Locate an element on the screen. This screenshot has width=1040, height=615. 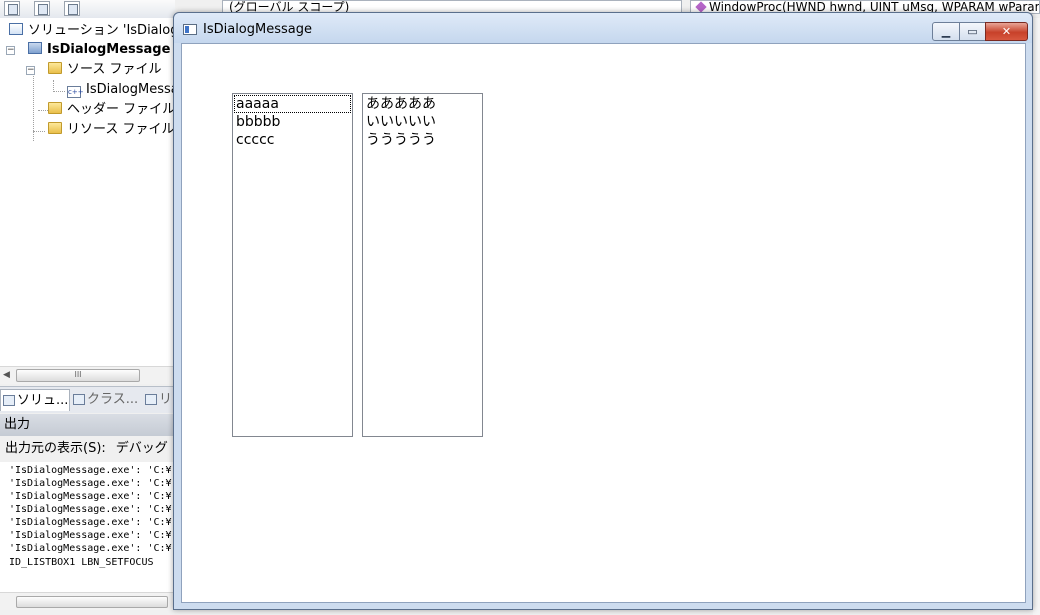
output-scrollbar is located at coordinates (87, 601).